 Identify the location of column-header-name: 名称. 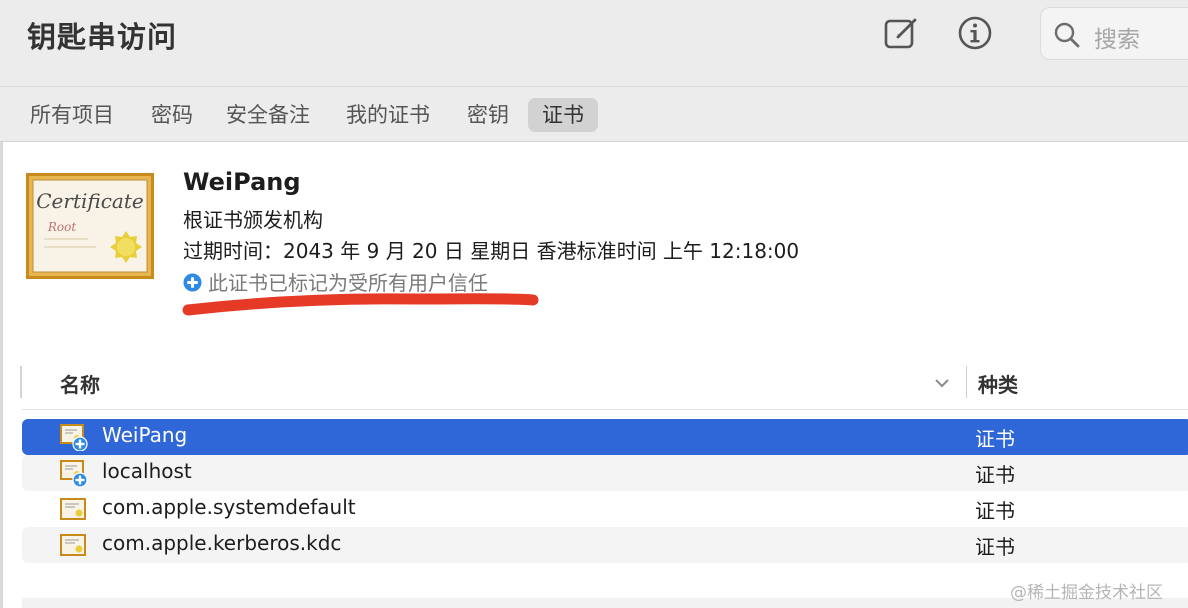
(80, 383).